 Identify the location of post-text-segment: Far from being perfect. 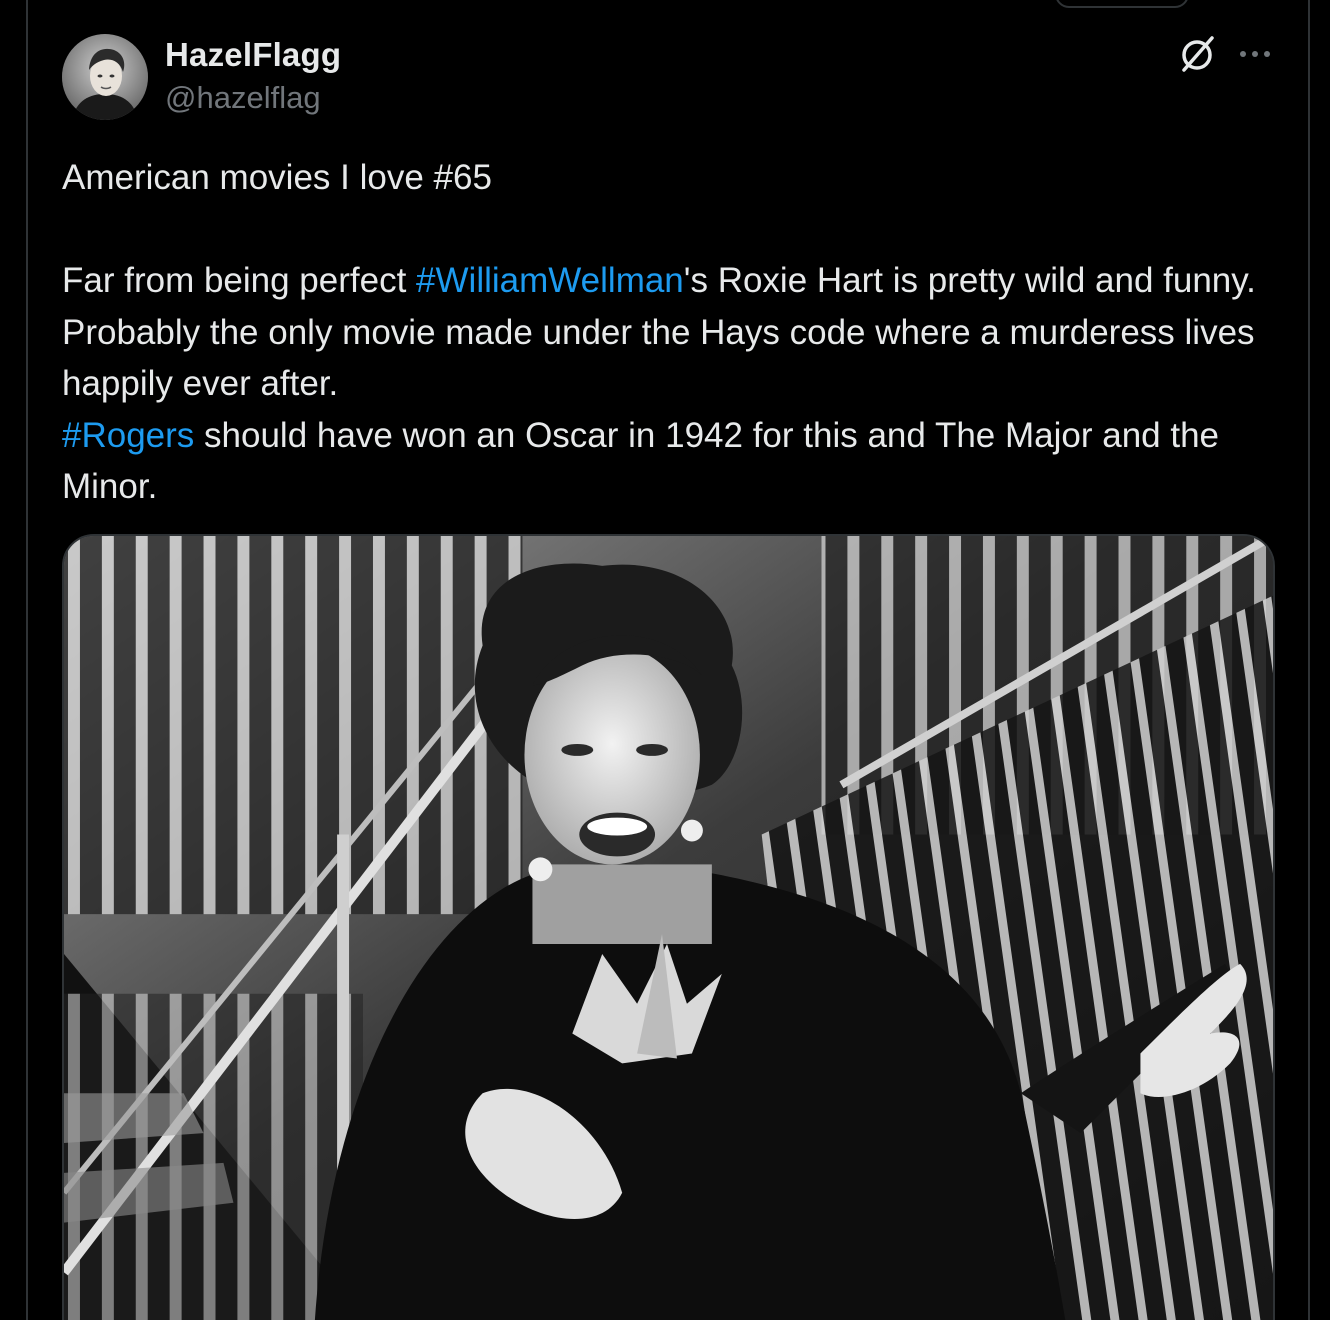
(239, 280).